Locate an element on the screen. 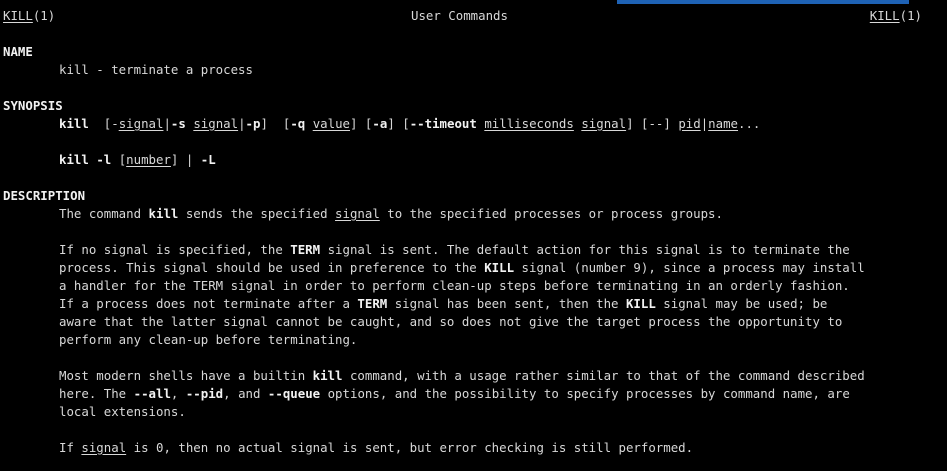 The height and width of the screenshot is (471, 947). name-description: kill - terminate a process is located at coordinates (156, 69).